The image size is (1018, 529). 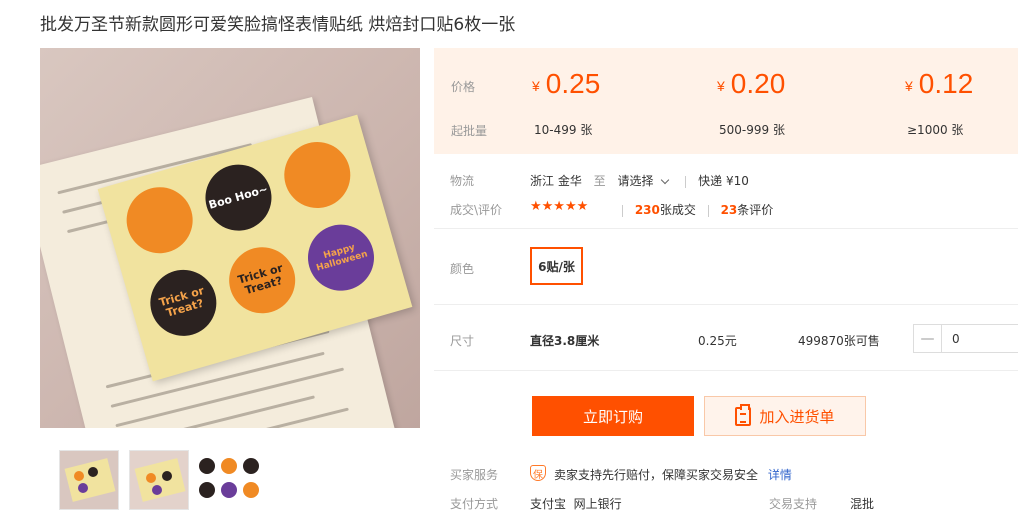 What do you see at coordinates (476, 210) in the screenshot?
I see `reviews-label: 成交\评价` at bounding box center [476, 210].